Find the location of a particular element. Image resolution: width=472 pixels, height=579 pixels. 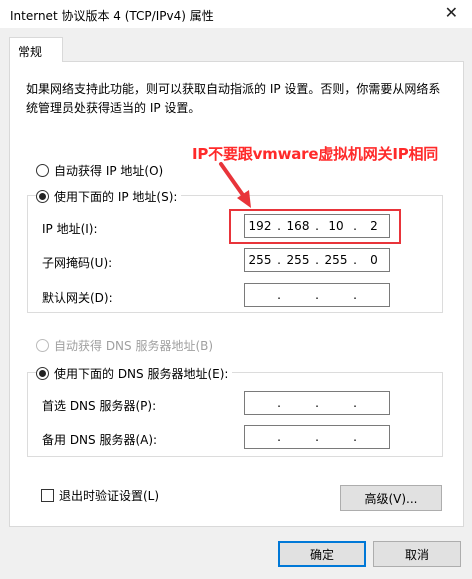

radio-manual-ip-label: 使用下面的 IP 地址(S): is located at coordinates (116, 197).